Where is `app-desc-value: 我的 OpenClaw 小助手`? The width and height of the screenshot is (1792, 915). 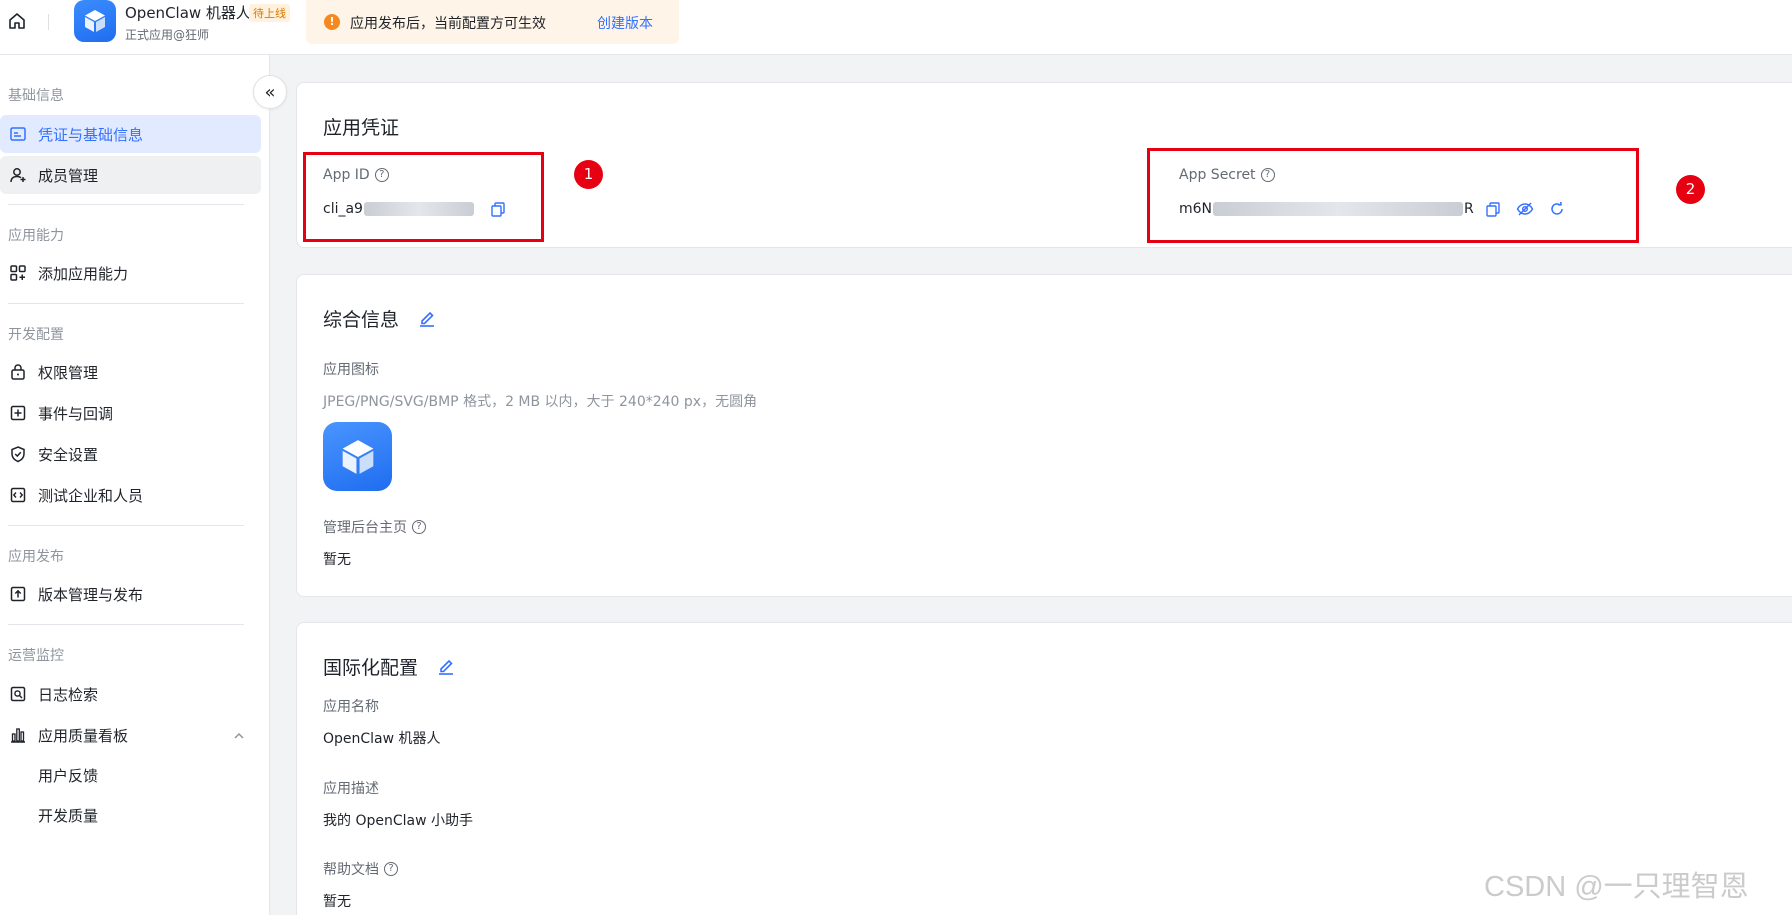
app-desc-value: 我的 OpenClaw 小助手 is located at coordinates (398, 821).